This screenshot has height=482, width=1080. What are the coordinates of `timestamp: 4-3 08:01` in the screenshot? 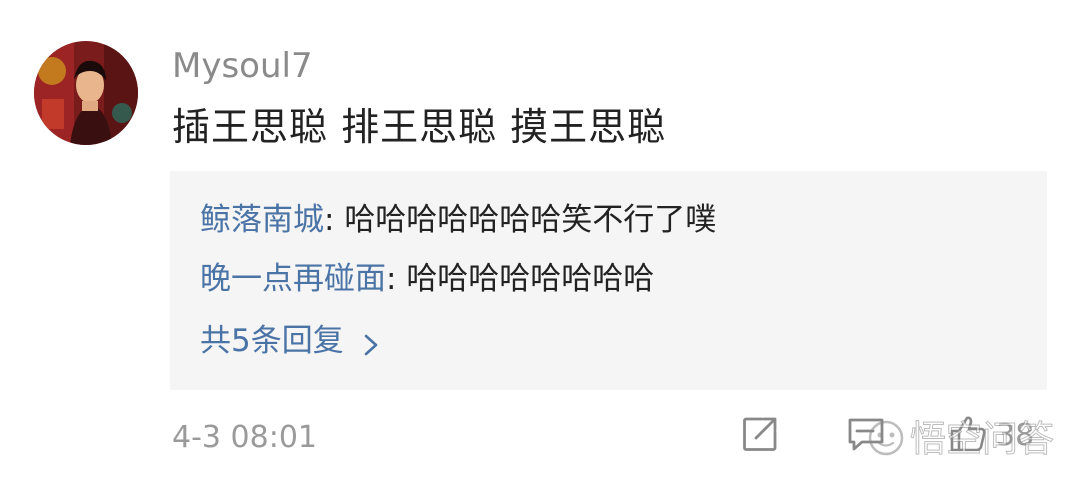 It's located at (244, 437).